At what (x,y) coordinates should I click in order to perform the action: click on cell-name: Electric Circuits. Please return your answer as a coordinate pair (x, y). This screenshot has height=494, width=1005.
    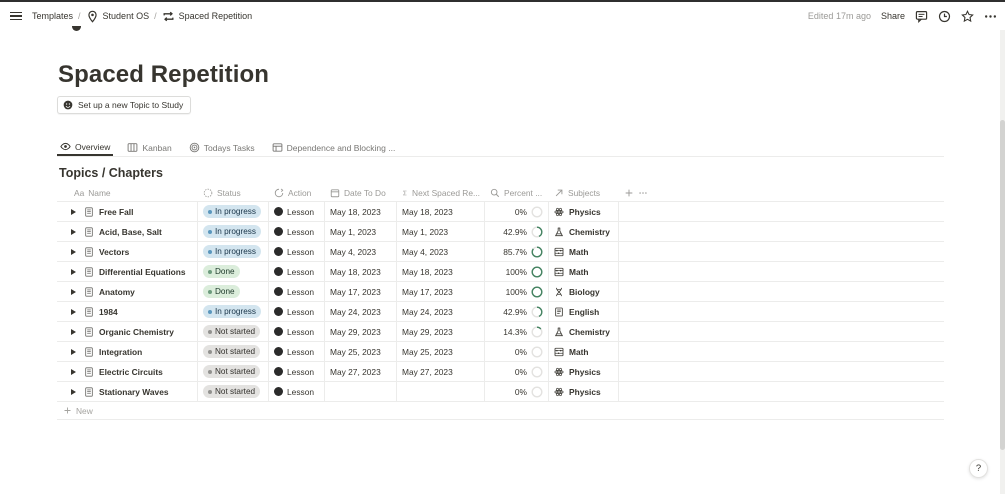
    Looking at the image, I should click on (127, 371).